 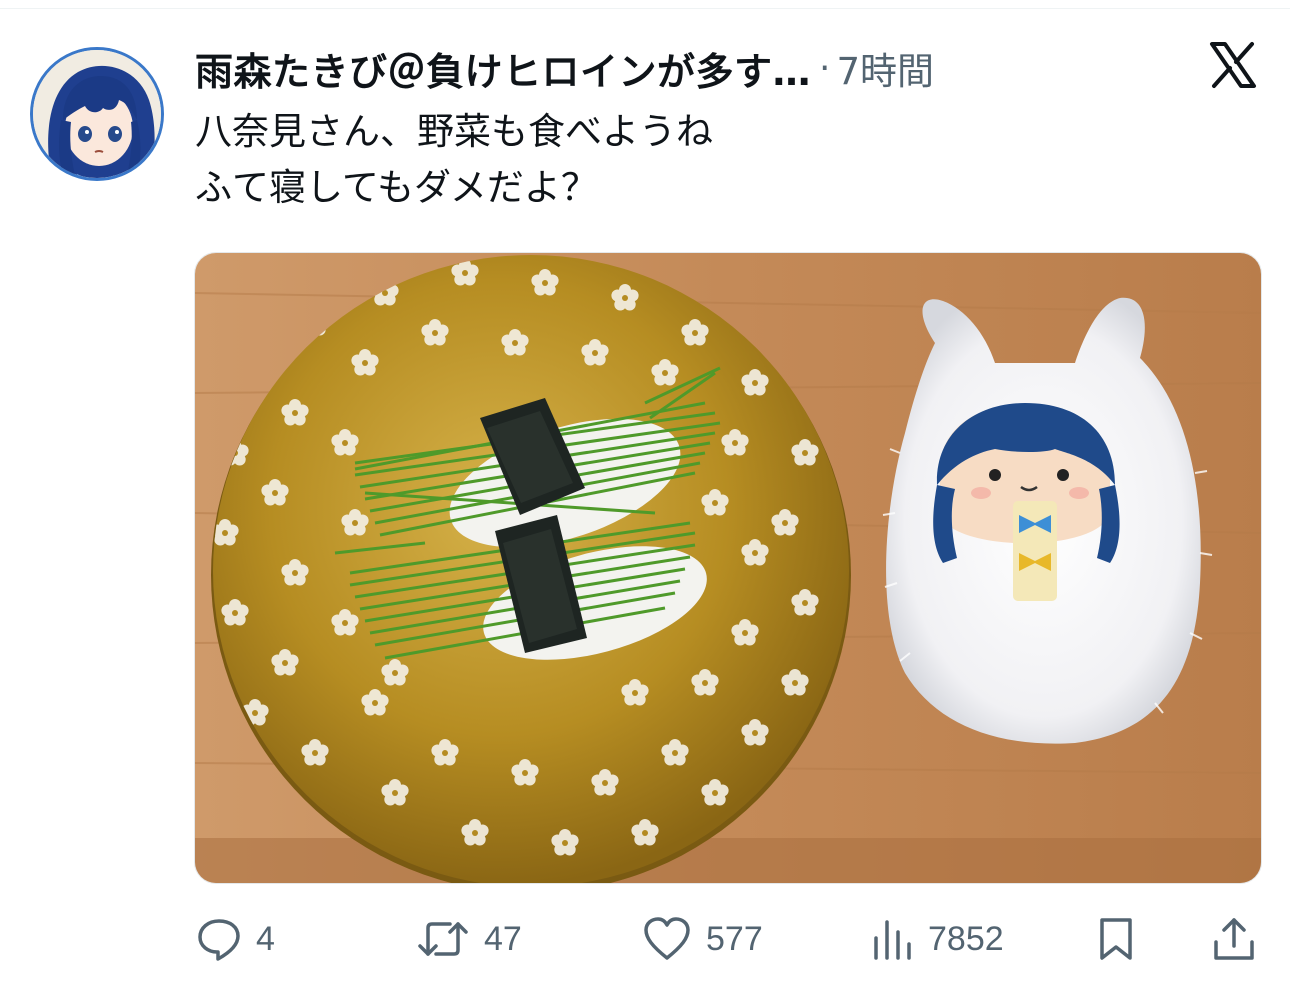 I want to click on retweet-icon, so click(x=443, y=939).